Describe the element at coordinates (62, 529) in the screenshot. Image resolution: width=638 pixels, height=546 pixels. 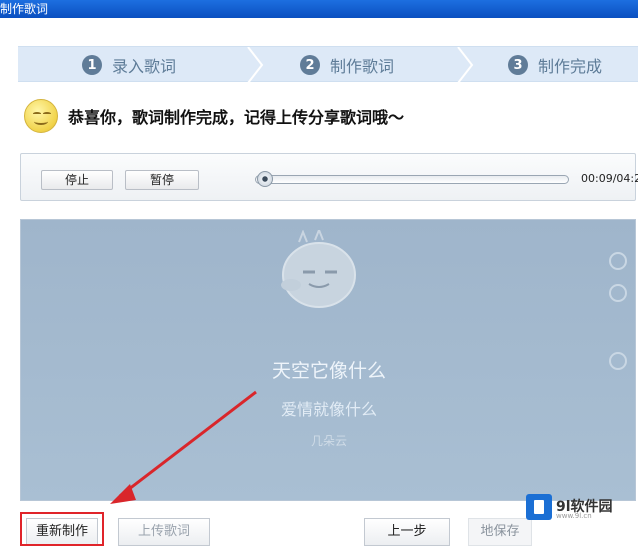
I see `highlight-box` at that location.